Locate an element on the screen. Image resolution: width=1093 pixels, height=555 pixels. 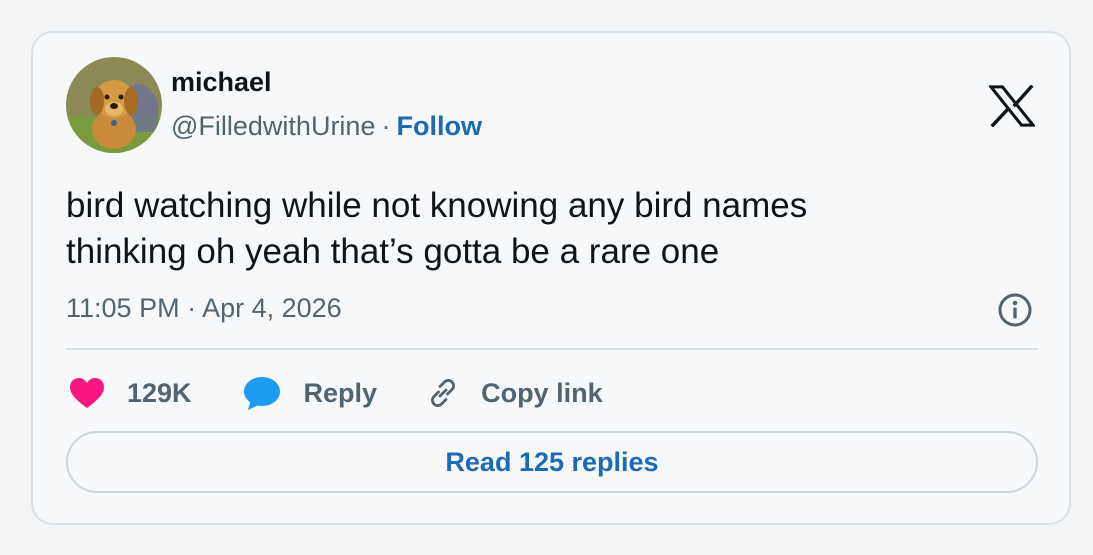
author-display-name: michael is located at coordinates (221, 82).